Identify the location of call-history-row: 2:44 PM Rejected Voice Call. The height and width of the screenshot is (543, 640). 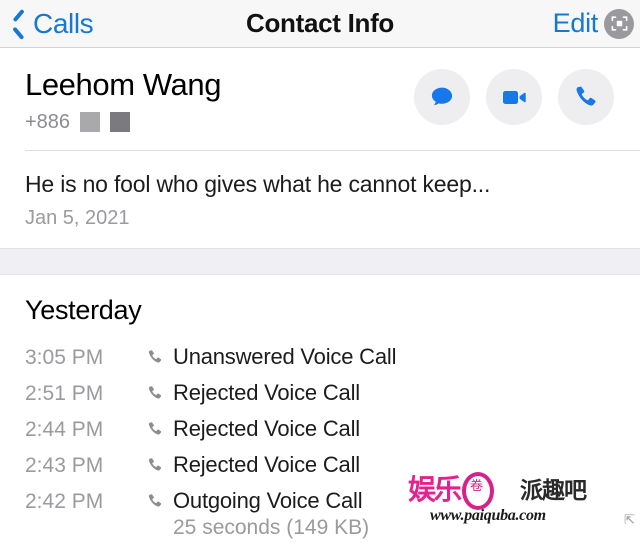
(320, 429).